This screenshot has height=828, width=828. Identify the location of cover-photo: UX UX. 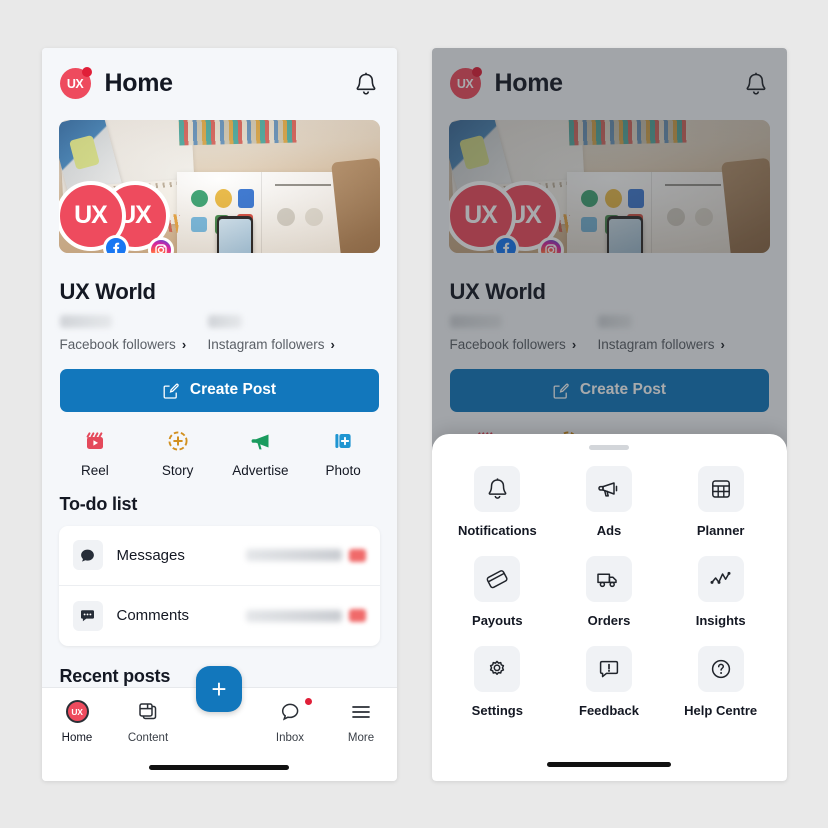
(219, 186).